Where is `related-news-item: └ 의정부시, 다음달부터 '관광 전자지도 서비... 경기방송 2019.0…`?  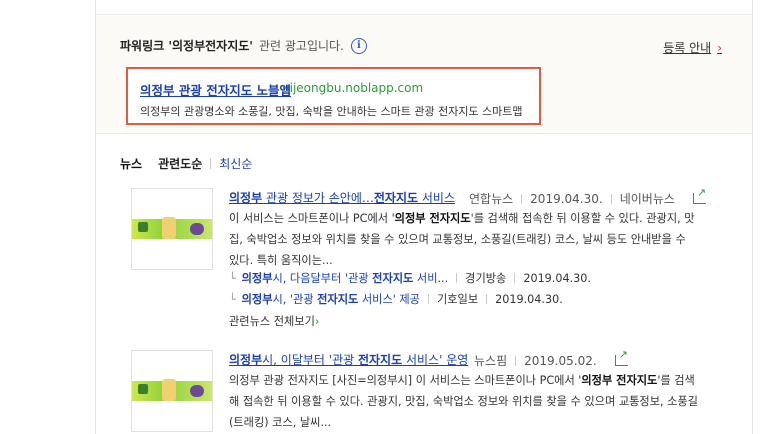
related-news-item: └ 의정부시, 다음달부터 '관광 전자지도 서비... 경기방송 2019.0… is located at coordinates (410, 278).